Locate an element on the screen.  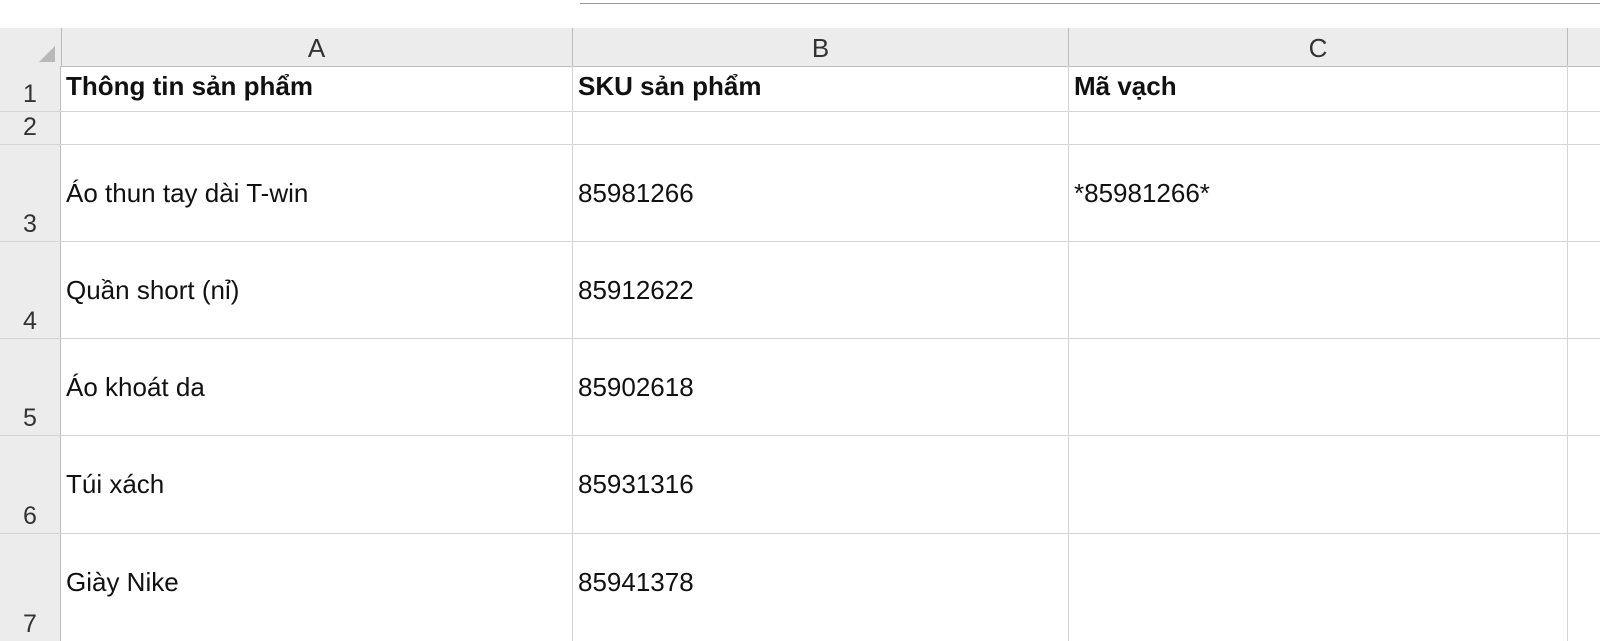
cell-text: *85981266* is located at coordinates (1142, 193).